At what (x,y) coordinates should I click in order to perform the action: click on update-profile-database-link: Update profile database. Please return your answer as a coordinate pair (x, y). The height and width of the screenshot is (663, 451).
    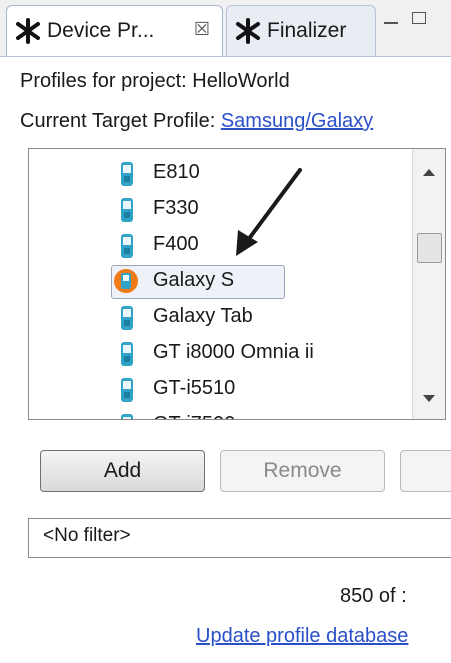
    Looking at the image, I should click on (302, 636).